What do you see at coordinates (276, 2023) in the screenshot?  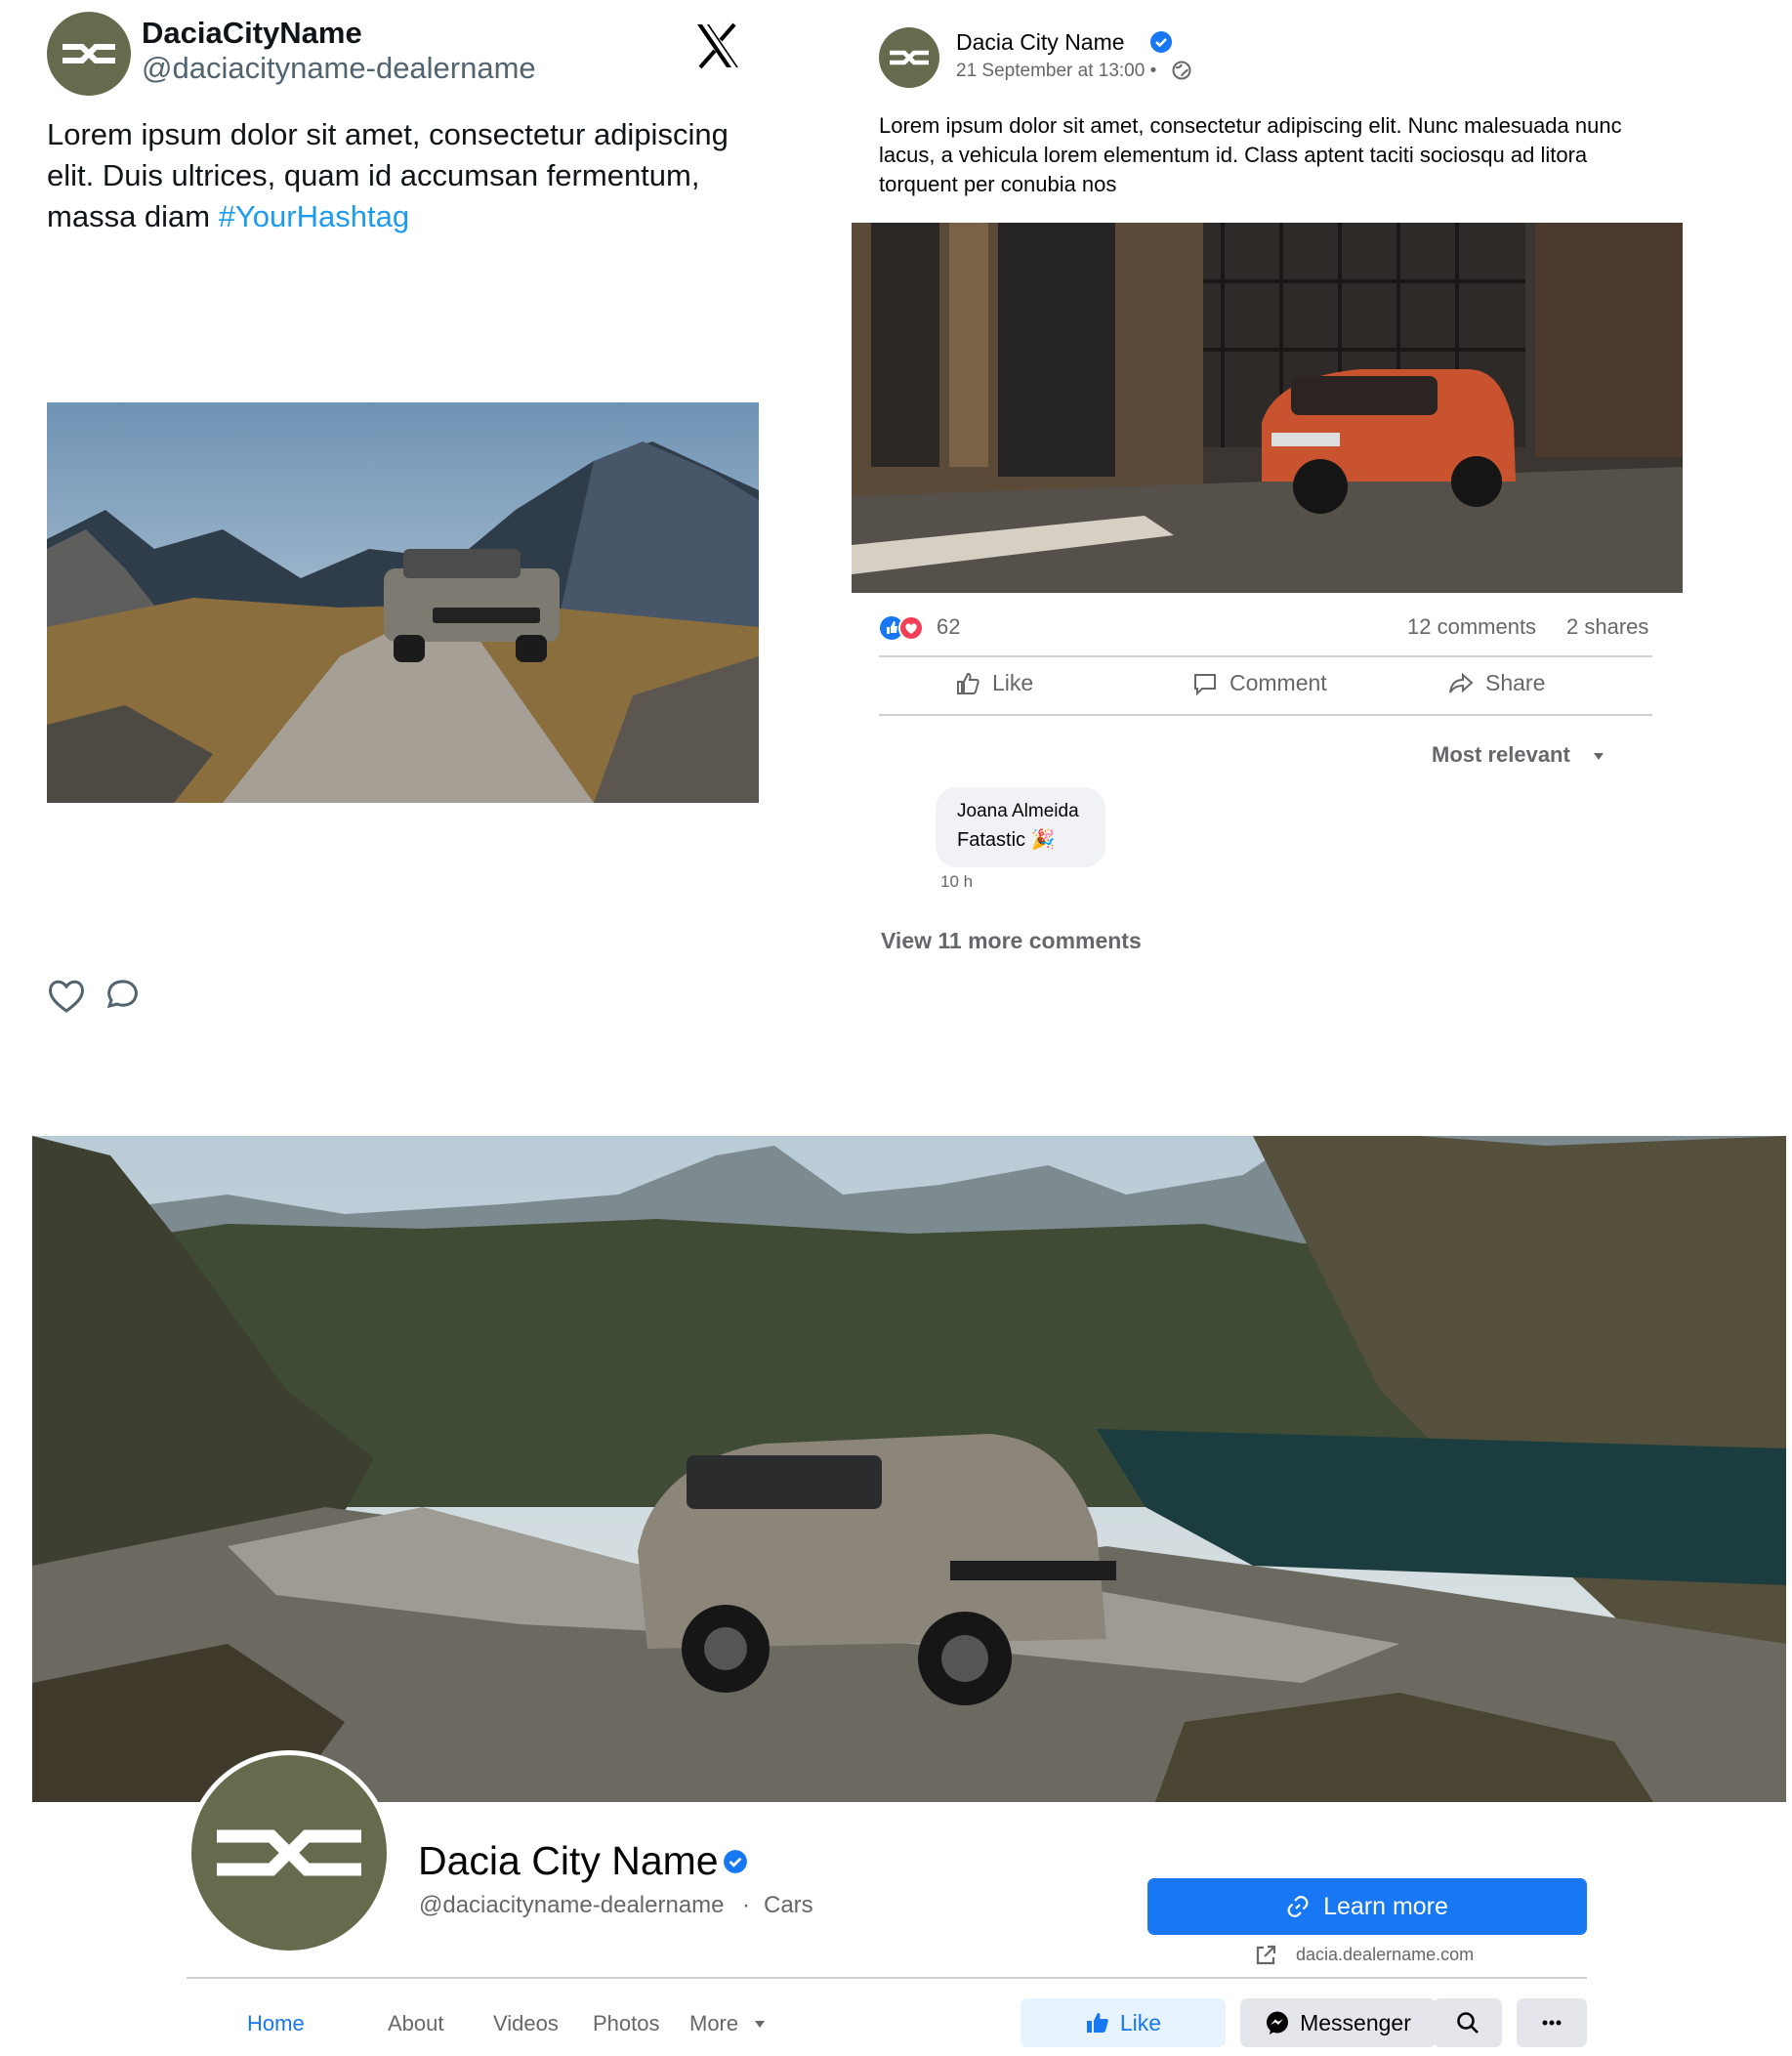 I see `tab-home: Home` at bounding box center [276, 2023].